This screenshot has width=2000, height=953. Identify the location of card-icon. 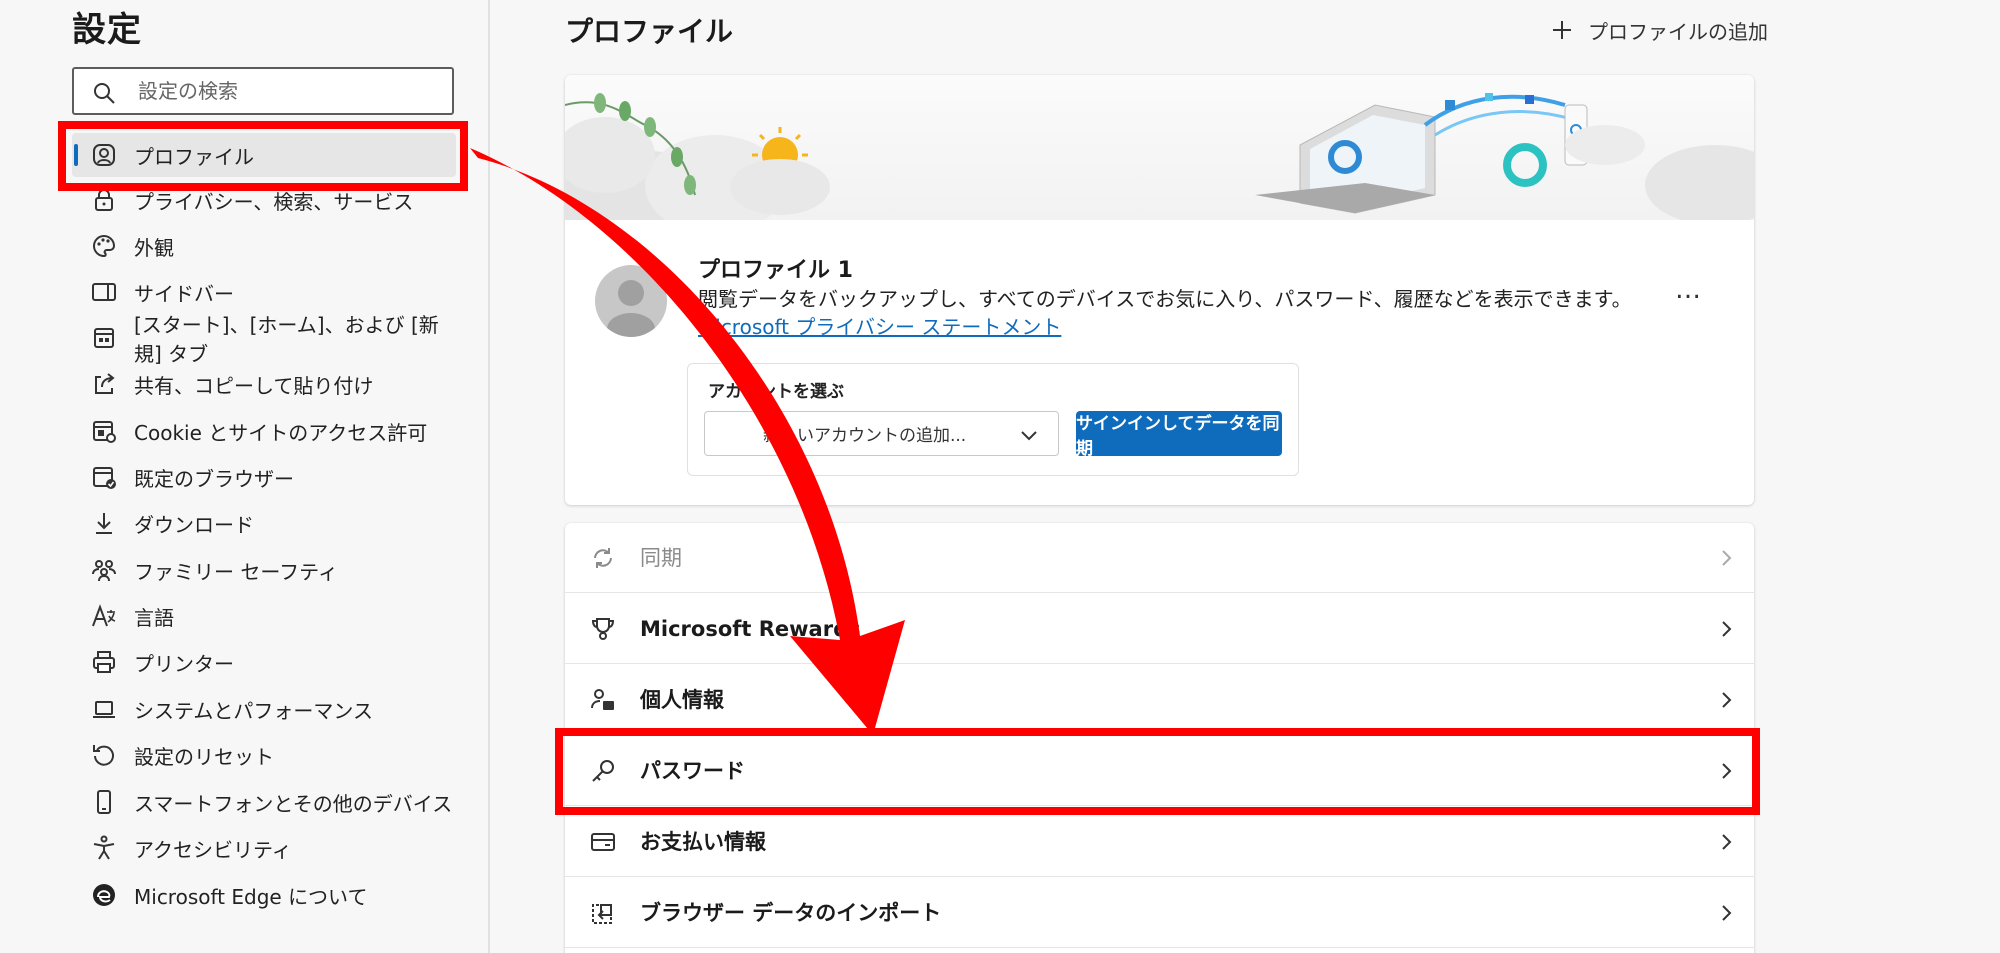
(603, 842).